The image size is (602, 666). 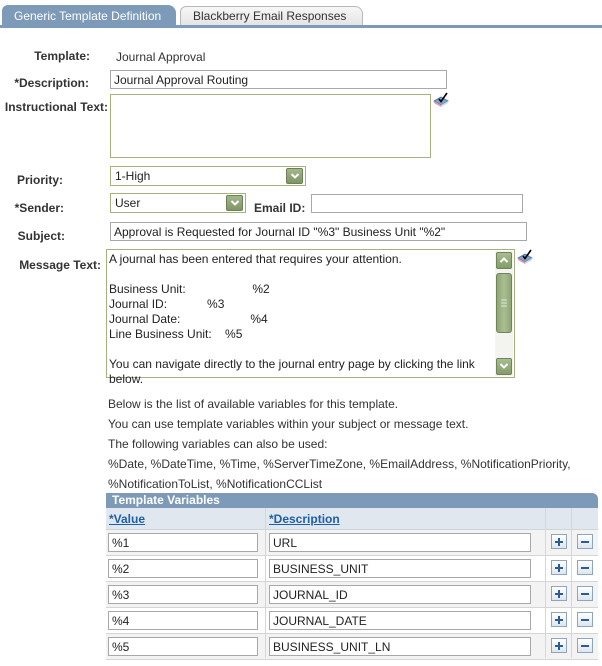 What do you see at coordinates (504, 260) in the screenshot?
I see `chevron-up-icon` at bounding box center [504, 260].